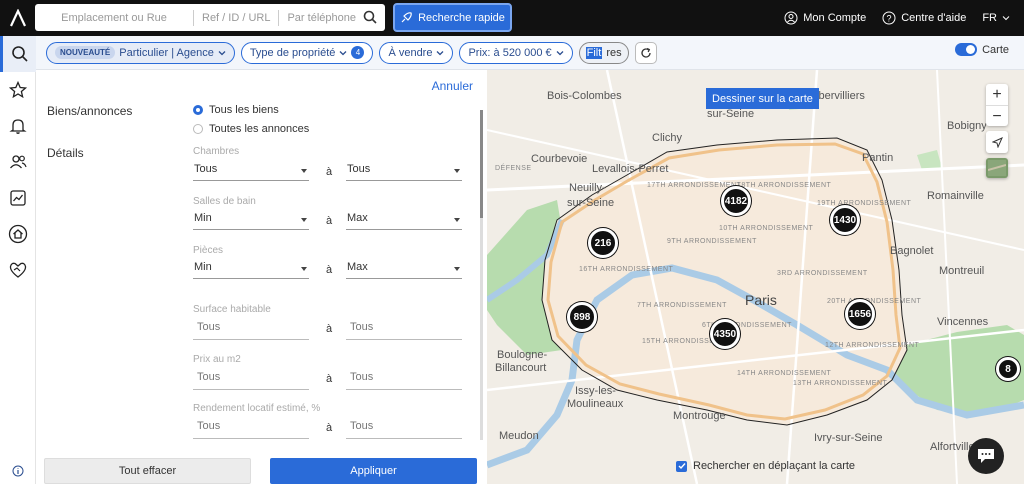 The image size is (1024, 484). Describe the element at coordinates (18, 472) in the screenshot. I see `info-icon` at that location.